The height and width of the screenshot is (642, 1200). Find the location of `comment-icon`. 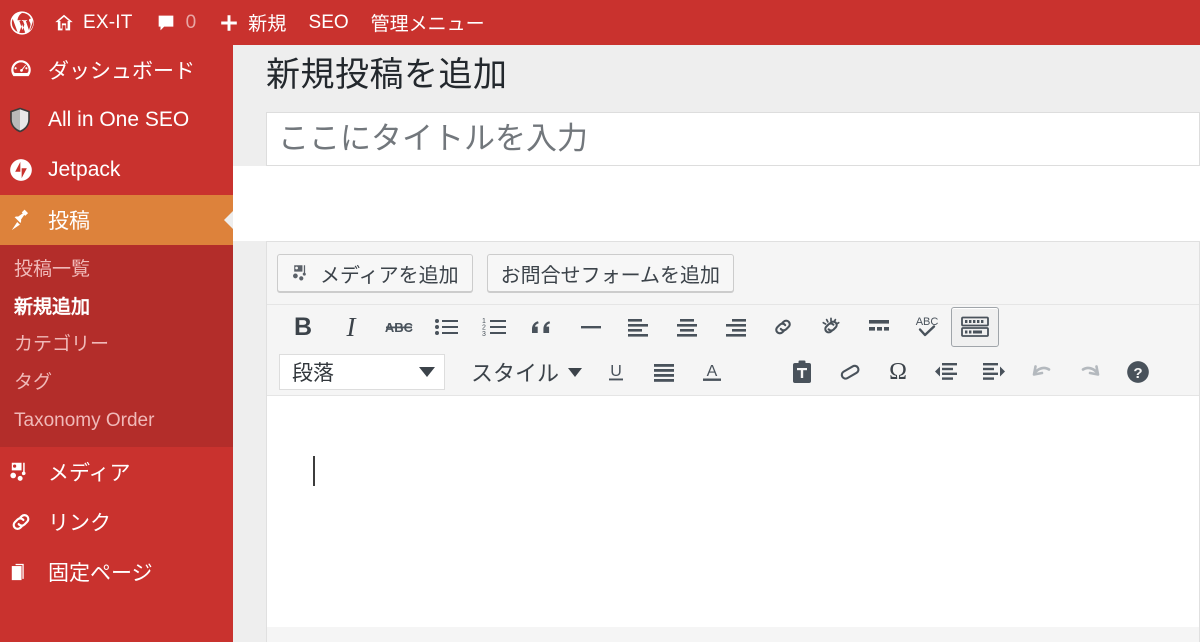

comment-icon is located at coordinates (166, 23).